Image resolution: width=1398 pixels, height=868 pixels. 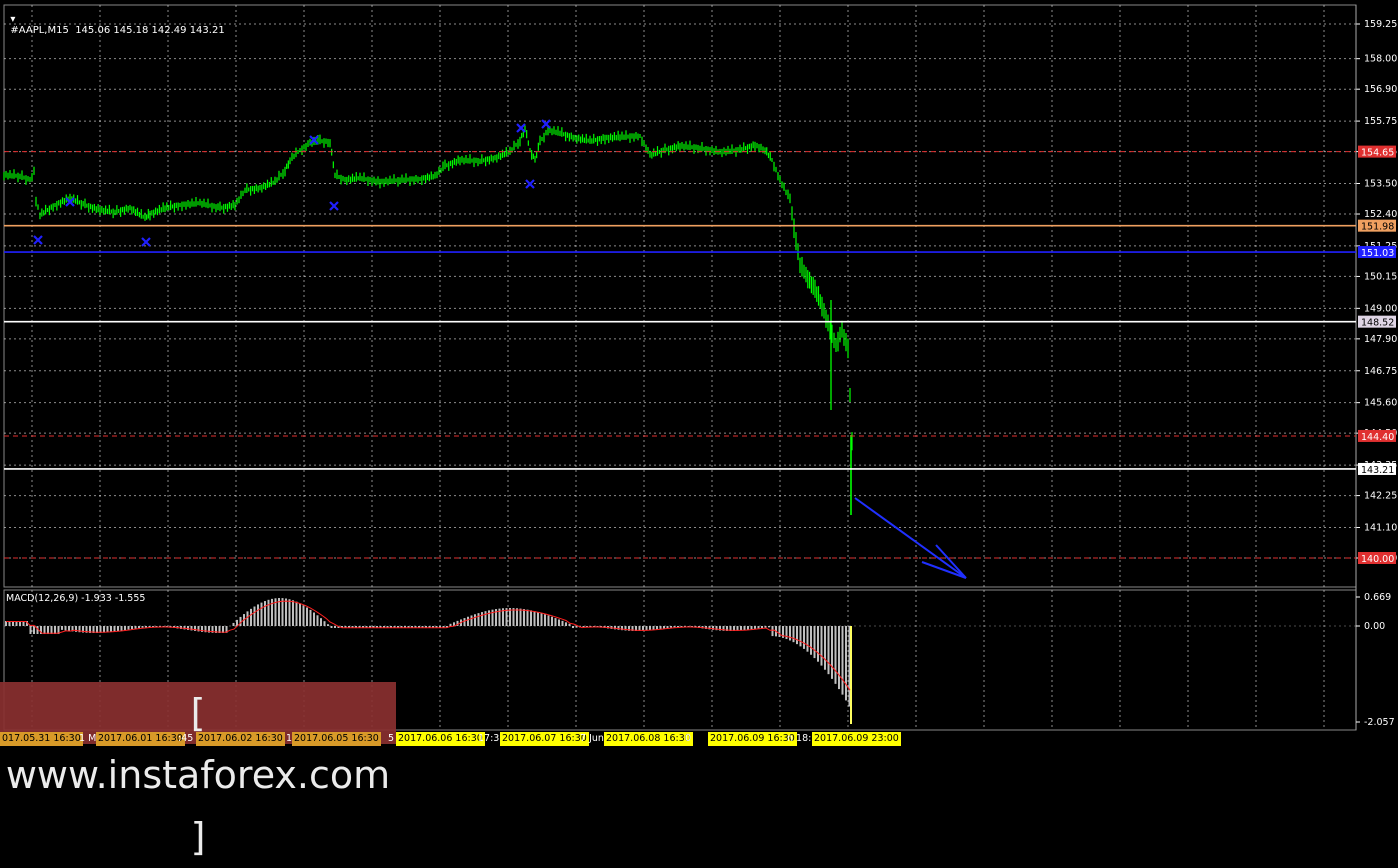 What do you see at coordinates (1377, 437) in the screenshot?
I see `price-tag-label: 144.40` at bounding box center [1377, 437].